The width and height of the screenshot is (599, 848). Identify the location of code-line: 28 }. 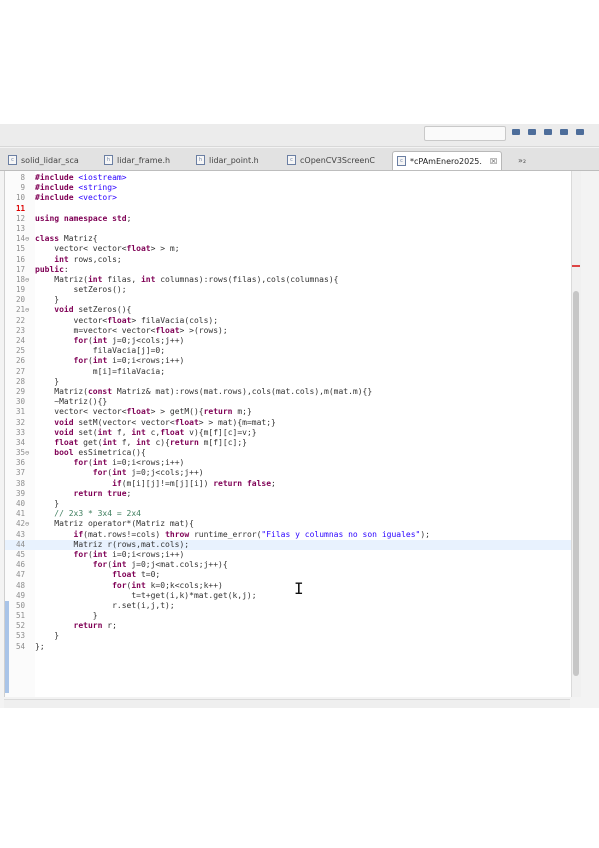
(288, 382).